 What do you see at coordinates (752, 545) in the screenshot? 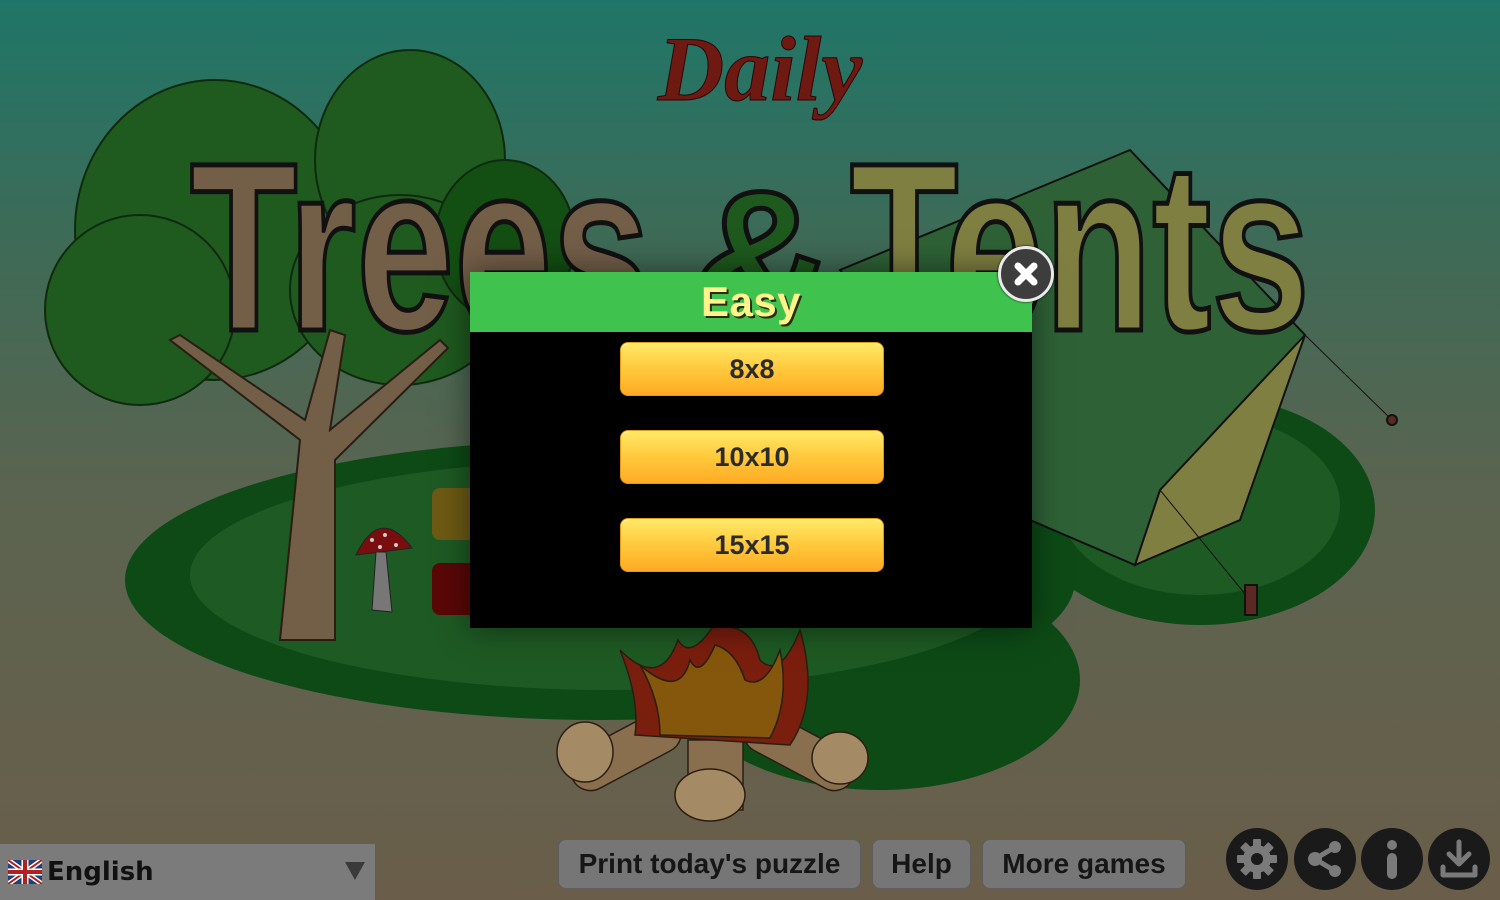
I see `size-button-15x15: 15x15` at bounding box center [752, 545].